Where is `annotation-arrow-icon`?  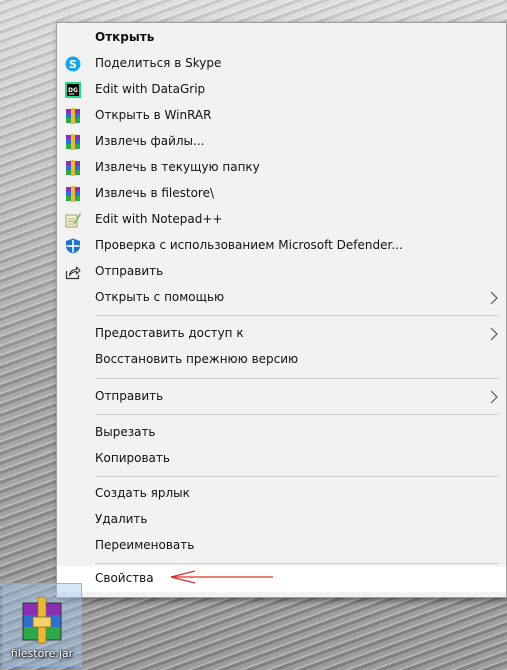
annotation-arrow-icon is located at coordinates (221, 577).